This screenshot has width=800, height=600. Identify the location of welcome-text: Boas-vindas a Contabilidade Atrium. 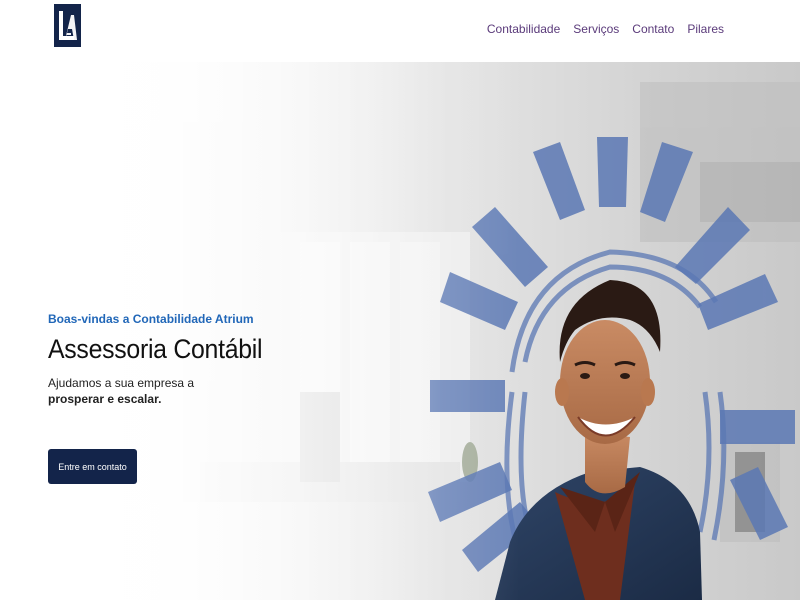
(151, 319).